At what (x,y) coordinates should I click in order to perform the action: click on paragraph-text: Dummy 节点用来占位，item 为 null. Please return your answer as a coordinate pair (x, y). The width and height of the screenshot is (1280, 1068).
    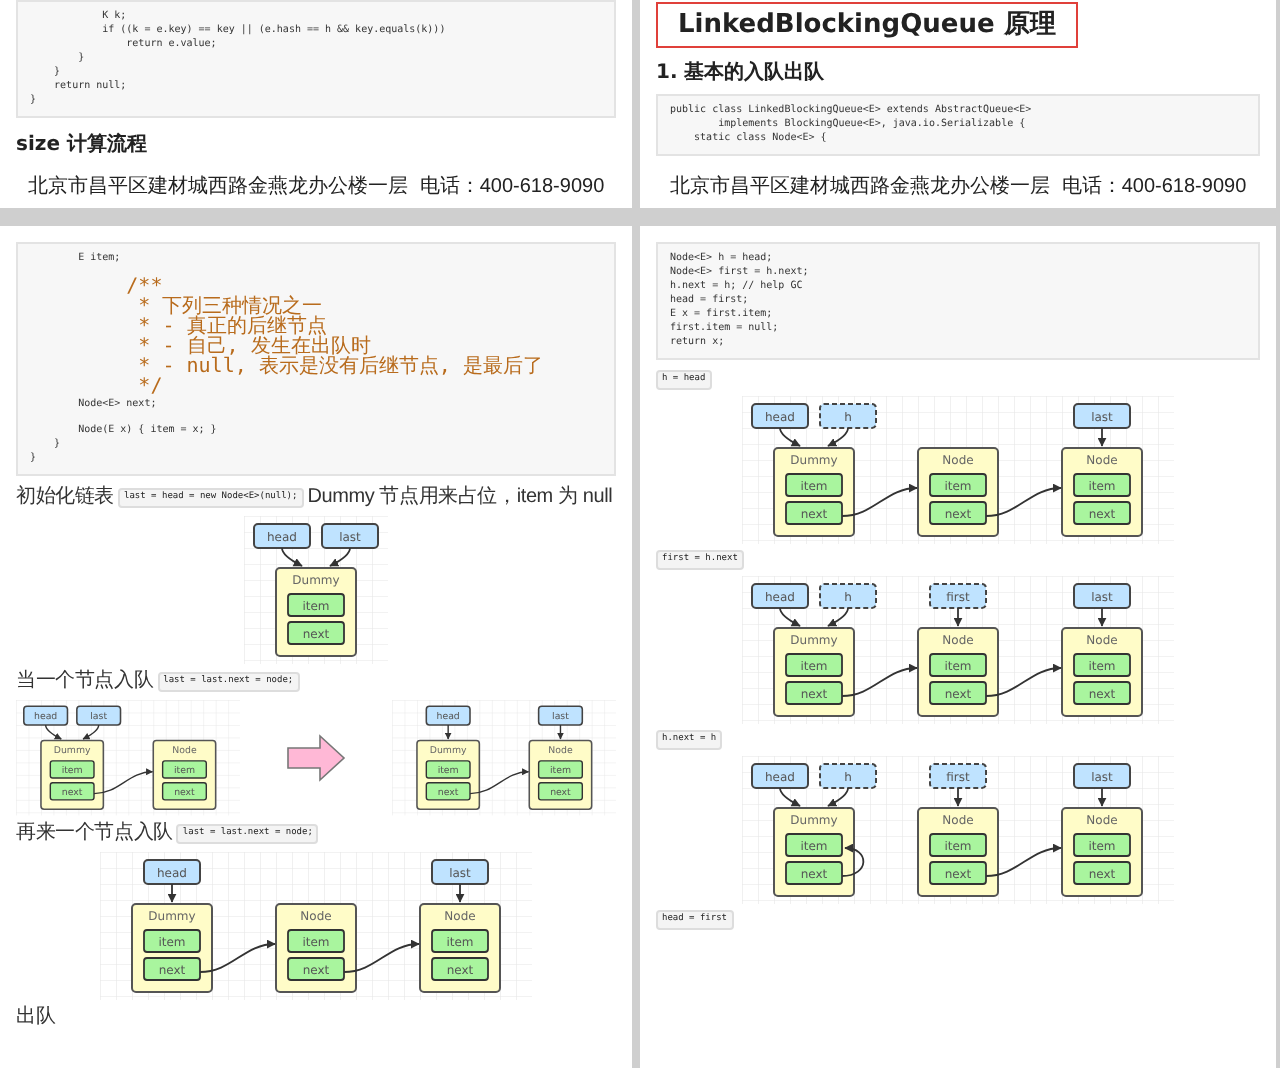
    Looking at the image, I should click on (460, 498).